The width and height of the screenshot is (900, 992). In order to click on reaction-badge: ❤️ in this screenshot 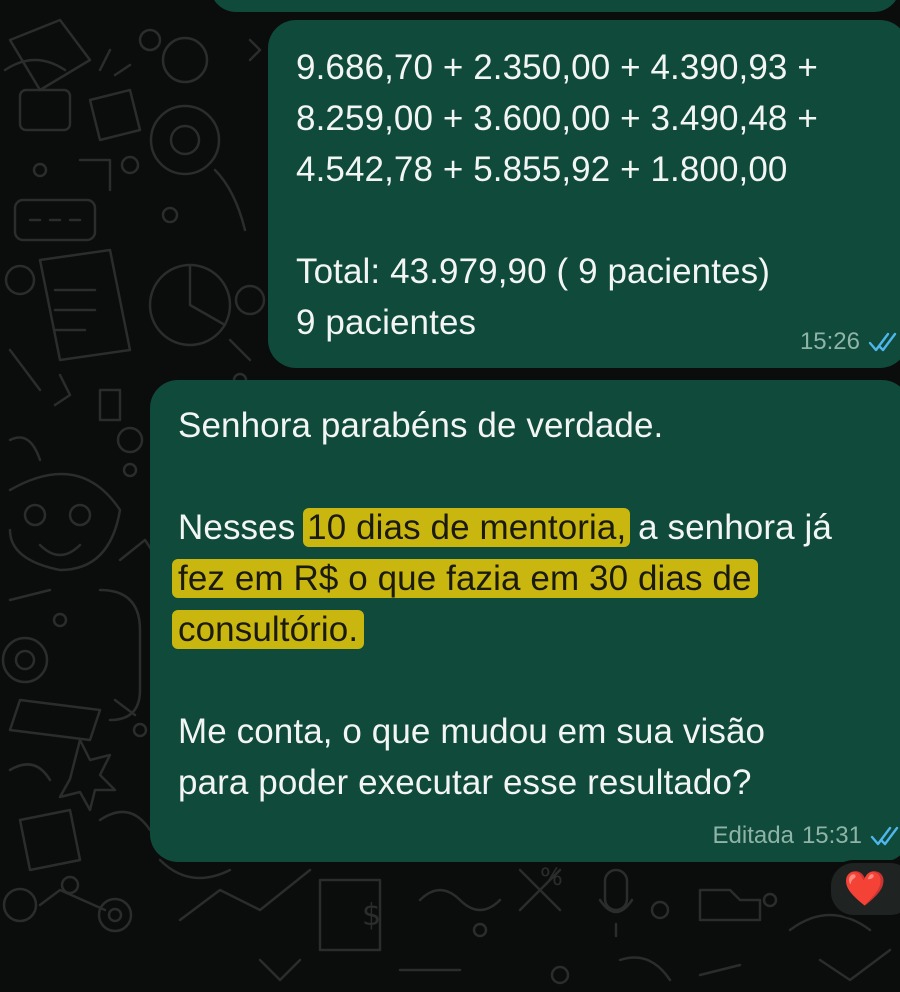, I will do `click(864, 889)`.